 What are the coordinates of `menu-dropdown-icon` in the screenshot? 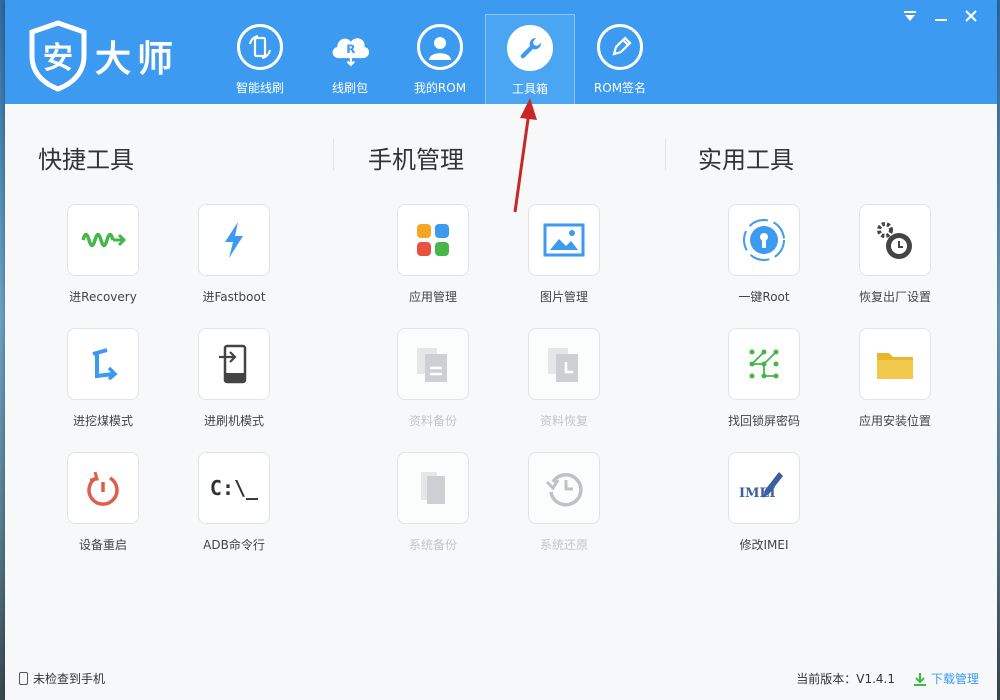 It's located at (910, 16).